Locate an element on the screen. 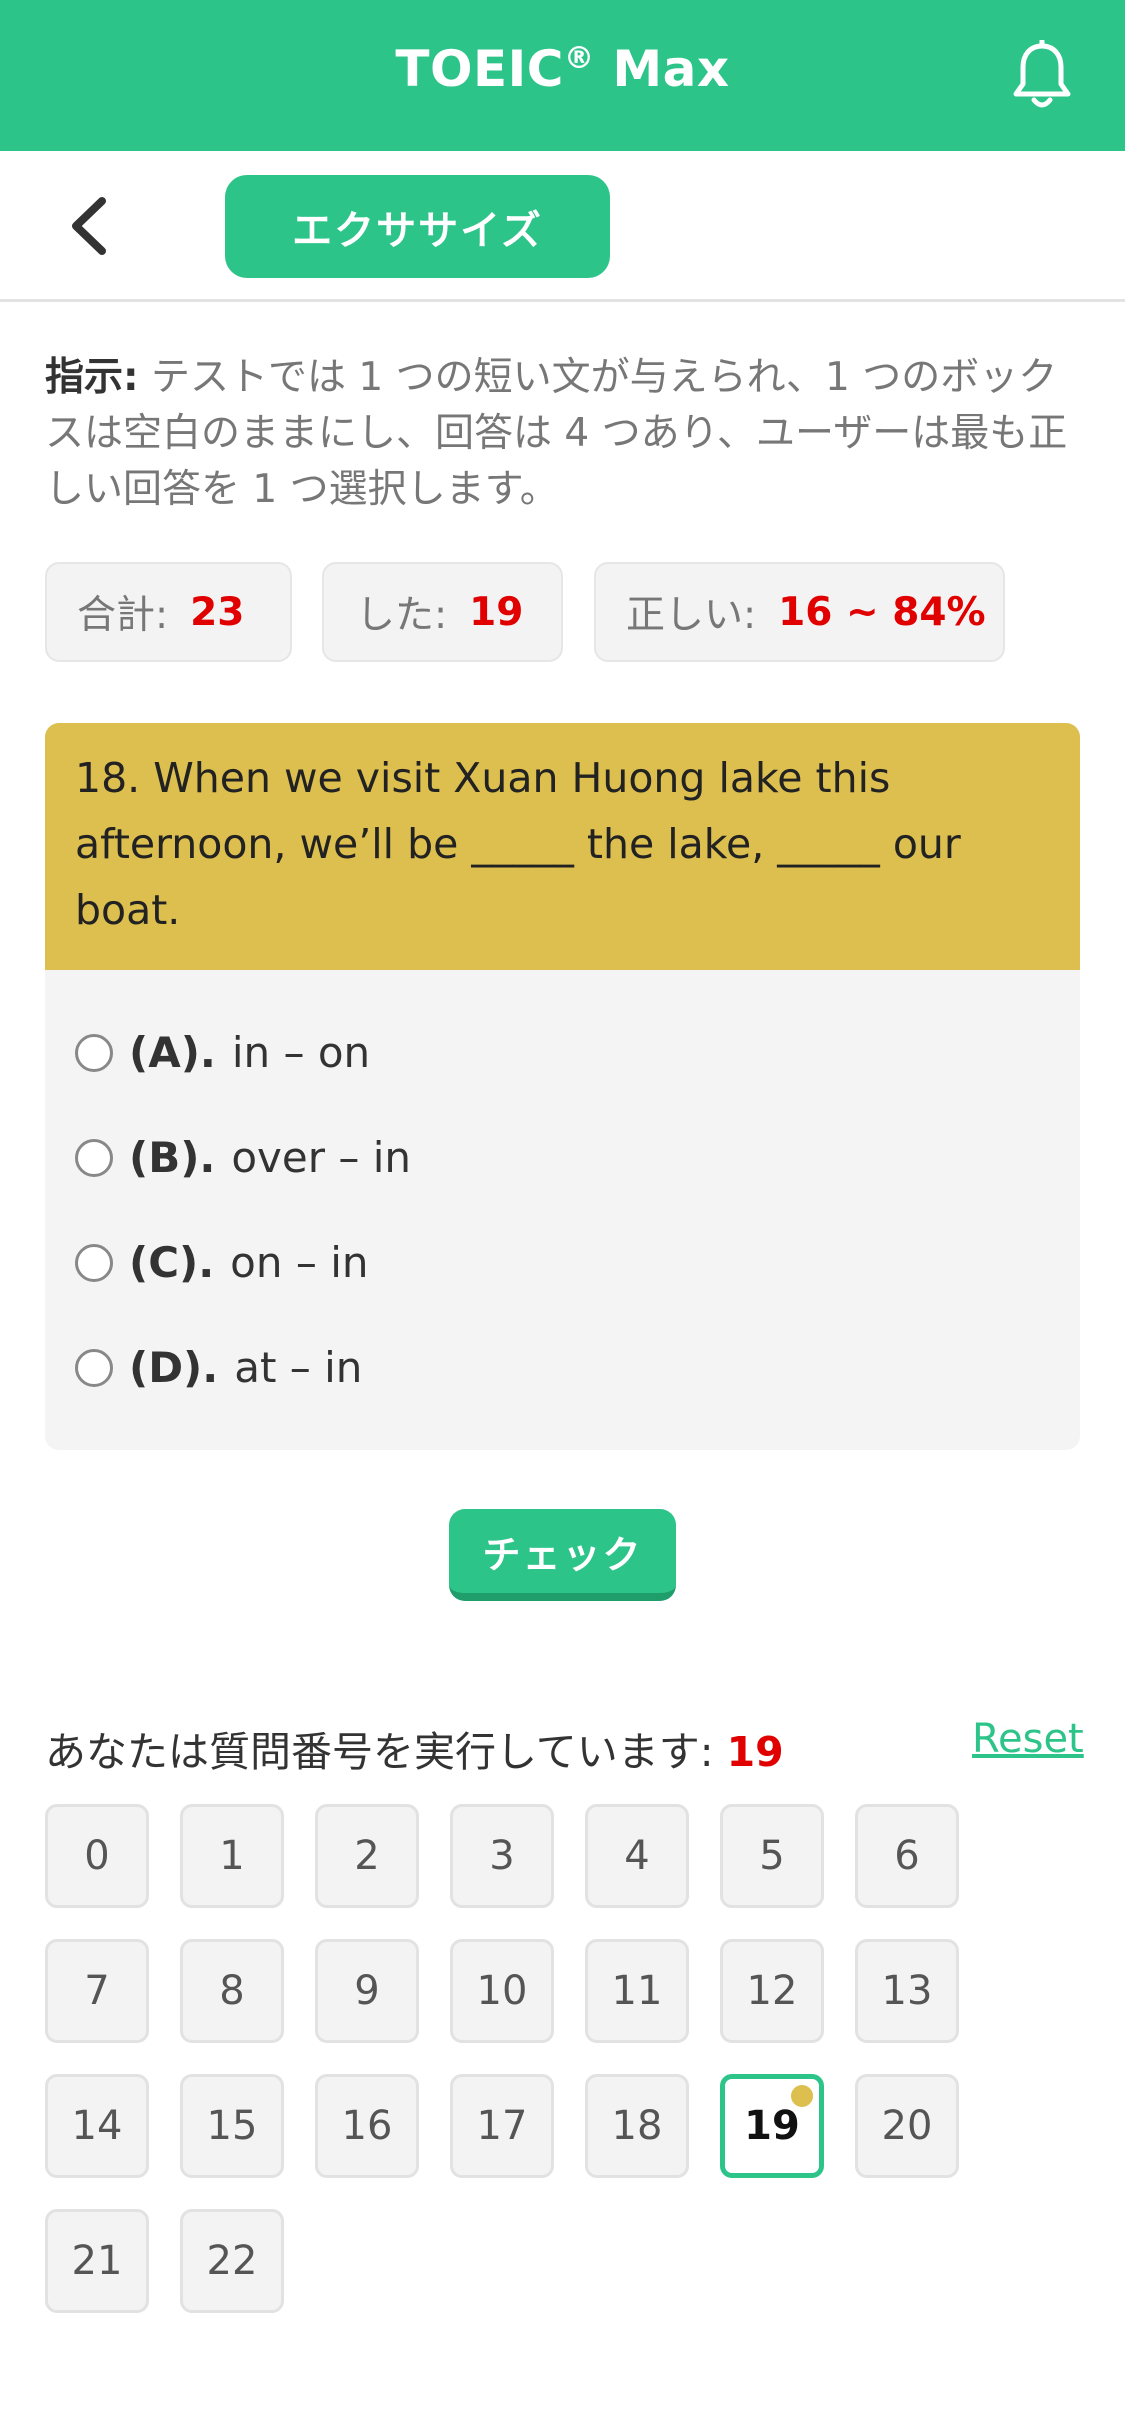 This screenshot has height=2436, width=1125. option-letter: (B). is located at coordinates (172, 1157).